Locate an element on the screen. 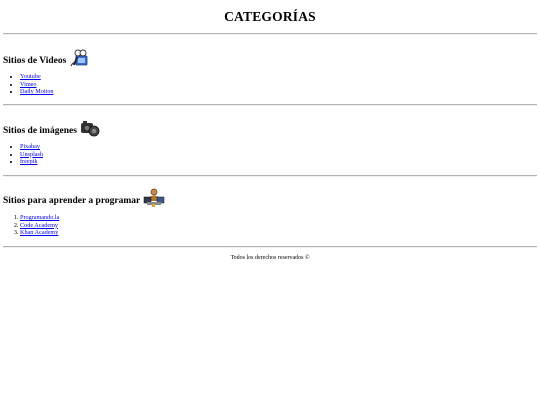  videos-link-list: Youtube Vimeo Daily Motion is located at coordinates (270, 84).